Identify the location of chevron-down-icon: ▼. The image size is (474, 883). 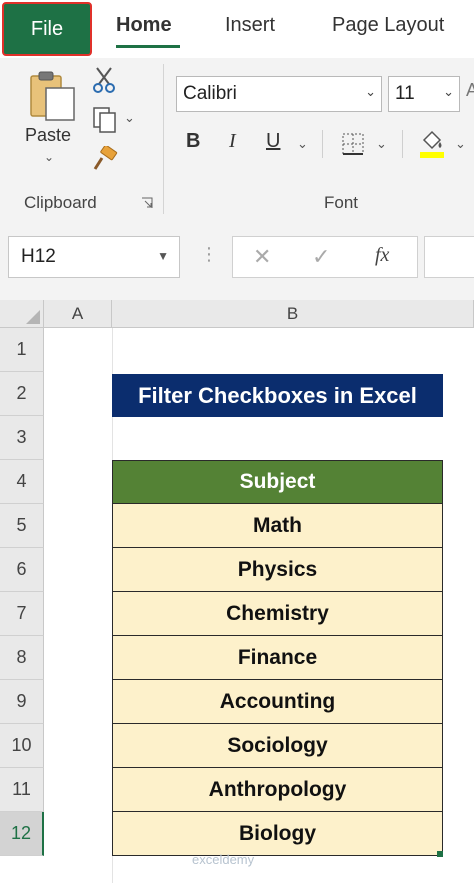
(163, 256).